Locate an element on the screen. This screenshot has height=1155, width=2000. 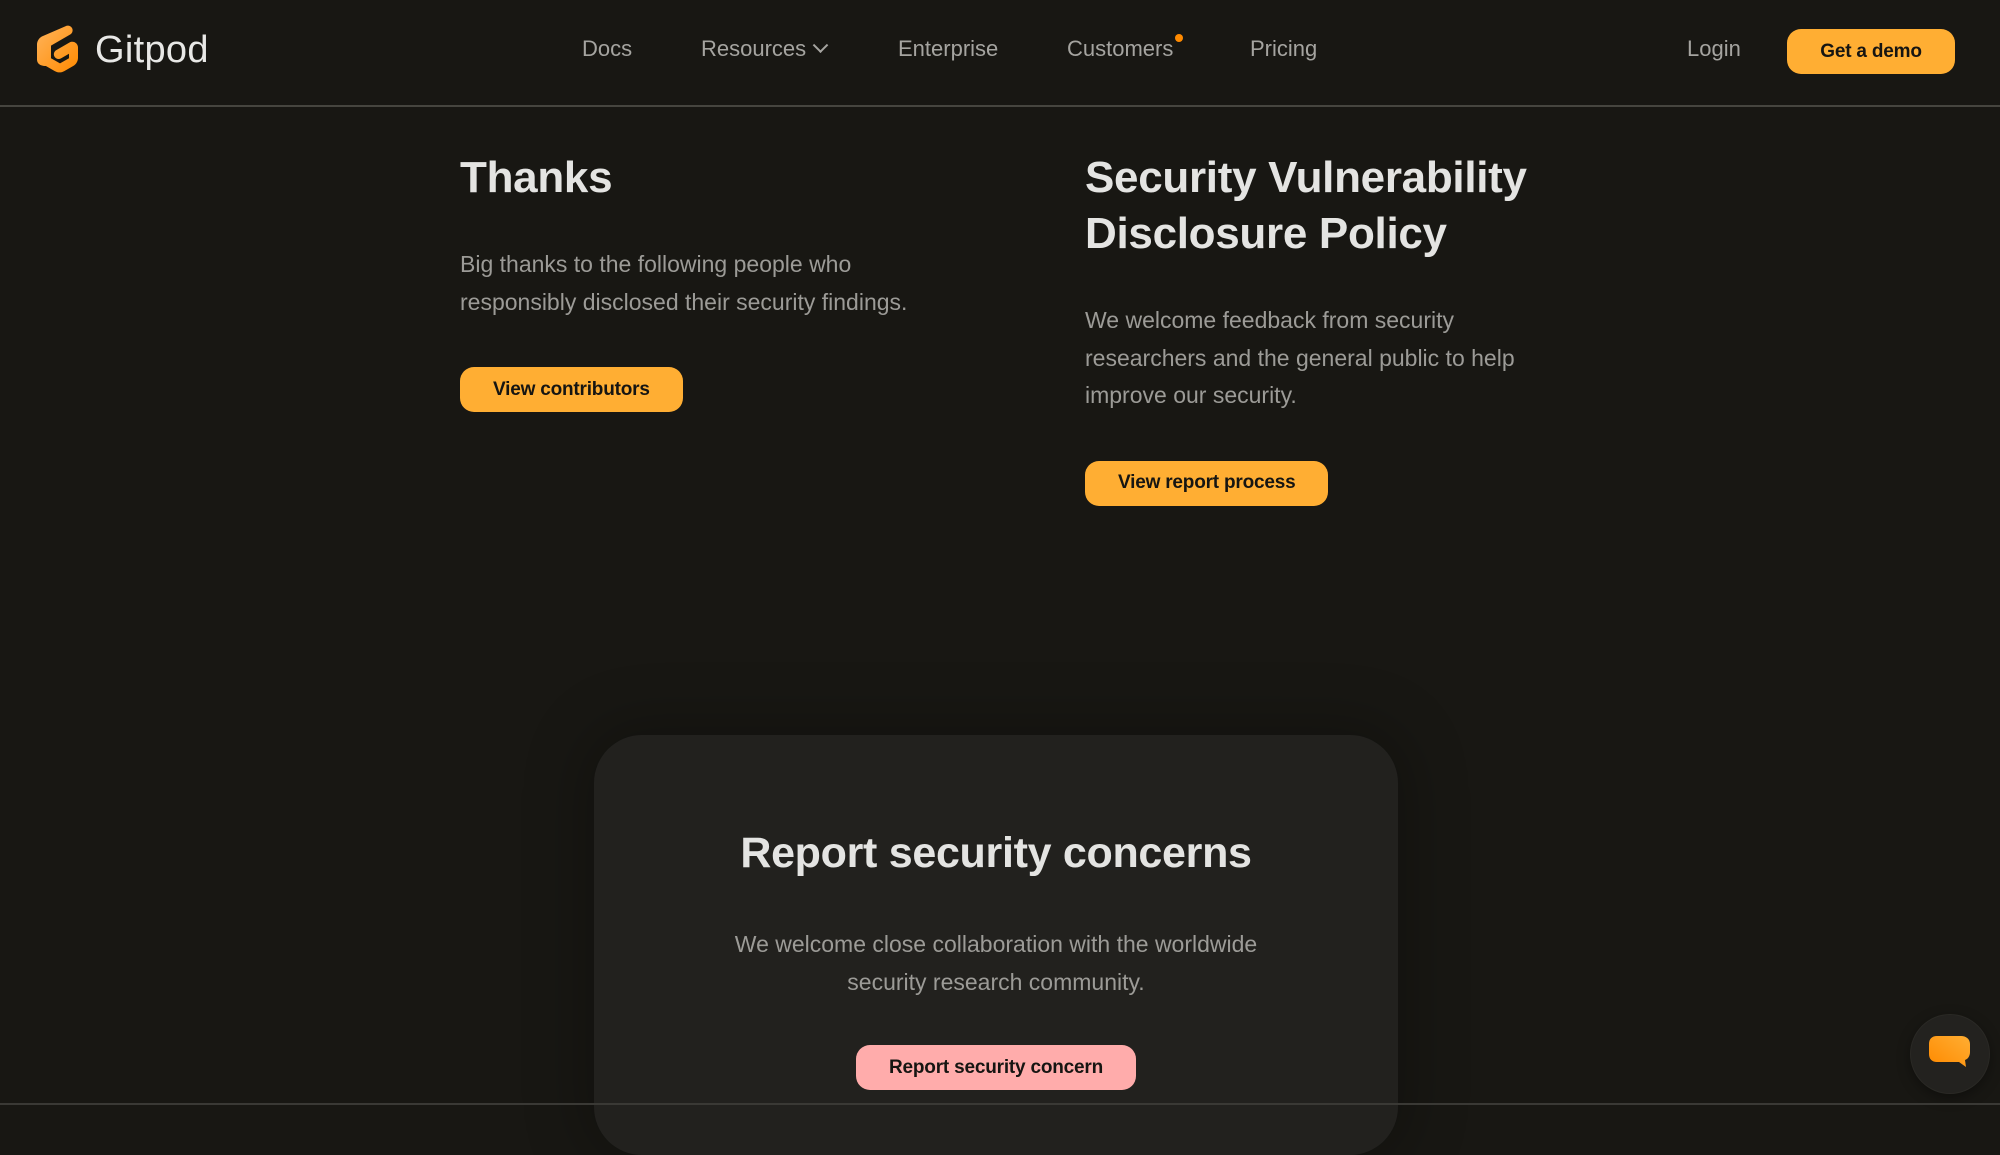
chat-bubble-icon is located at coordinates (1950, 1054).